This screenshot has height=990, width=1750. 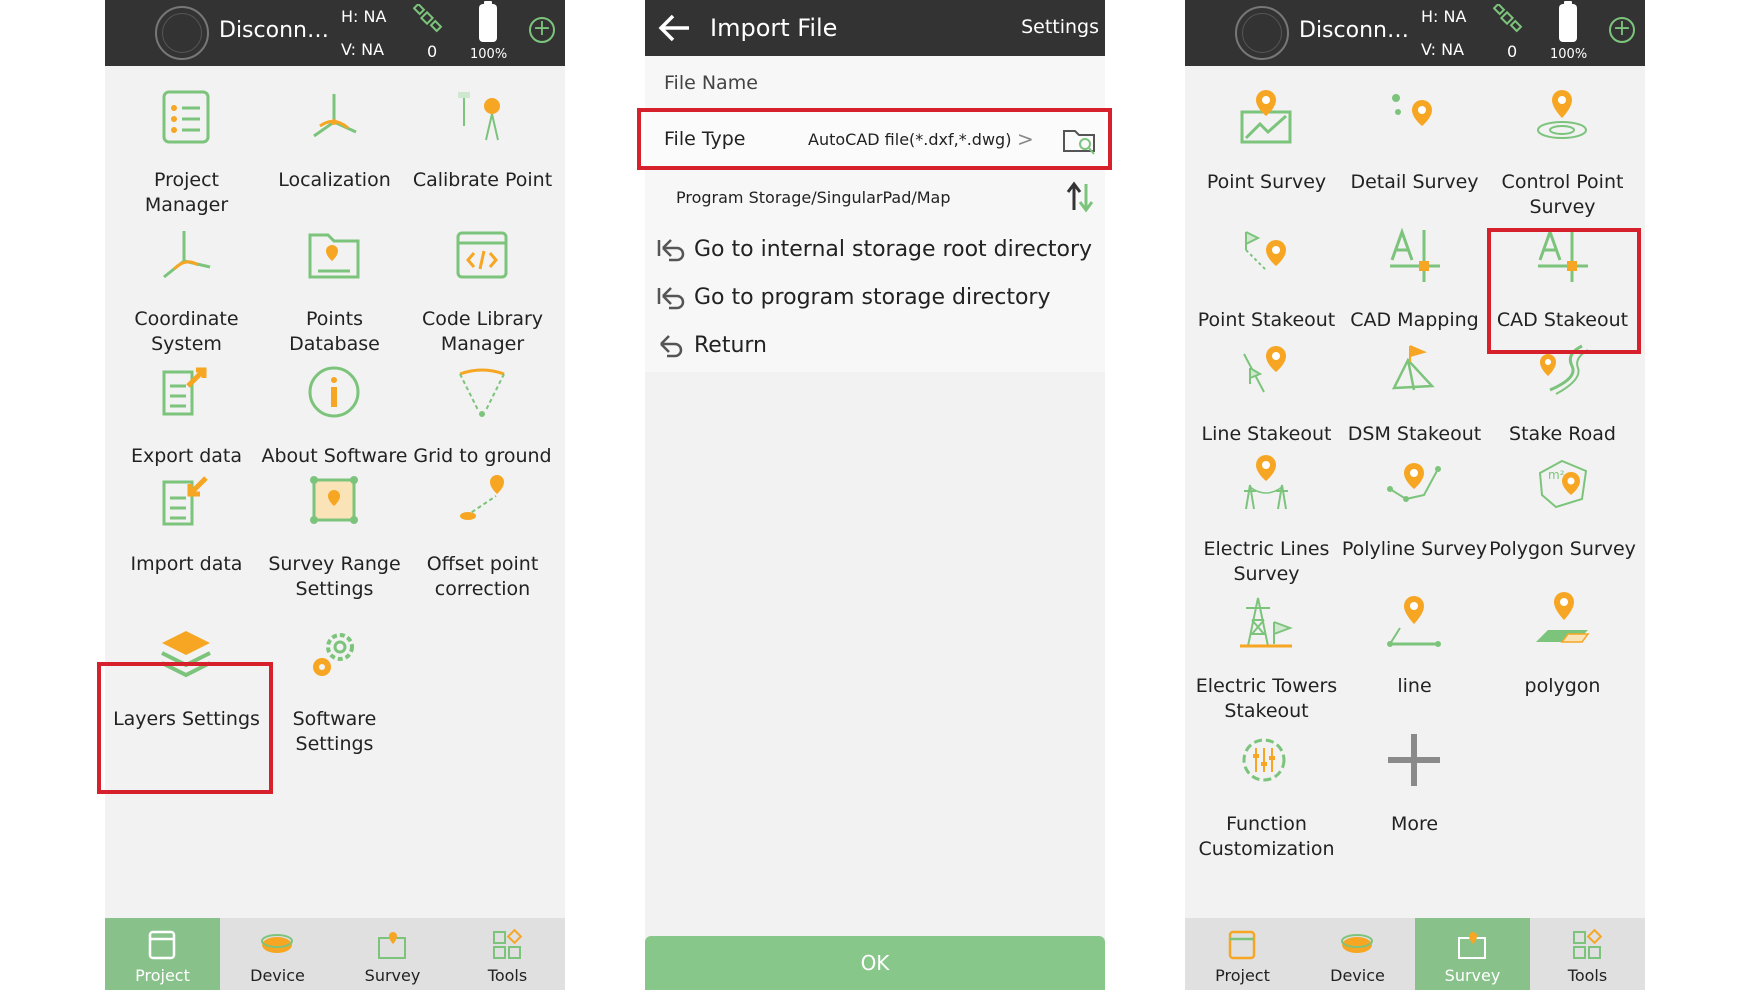 What do you see at coordinates (875, 252) in the screenshot?
I see `go-root-directory: Go to internal storage root directory` at bounding box center [875, 252].